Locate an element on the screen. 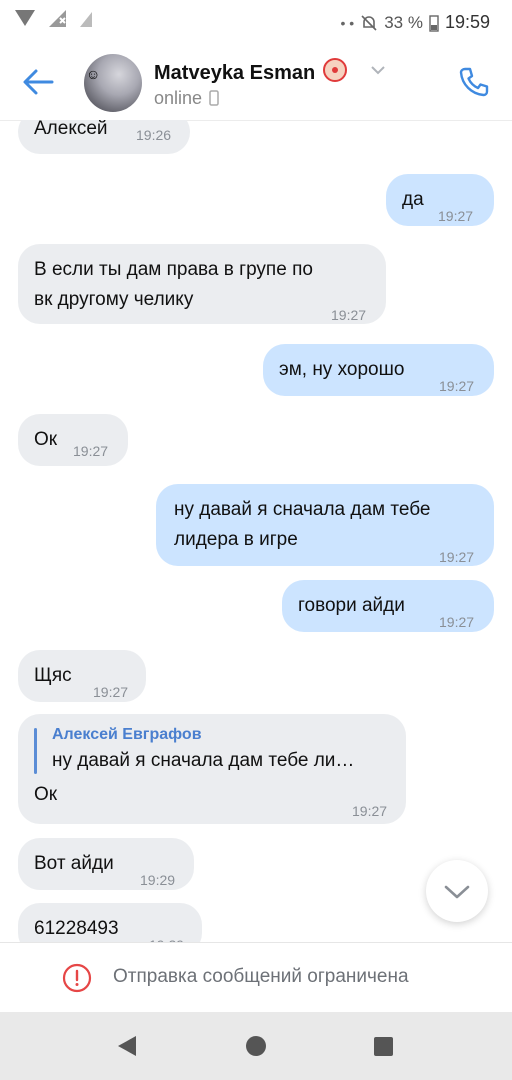 The image size is (512, 1080). message-time: 19:26 is located at coordinates (154, 135).